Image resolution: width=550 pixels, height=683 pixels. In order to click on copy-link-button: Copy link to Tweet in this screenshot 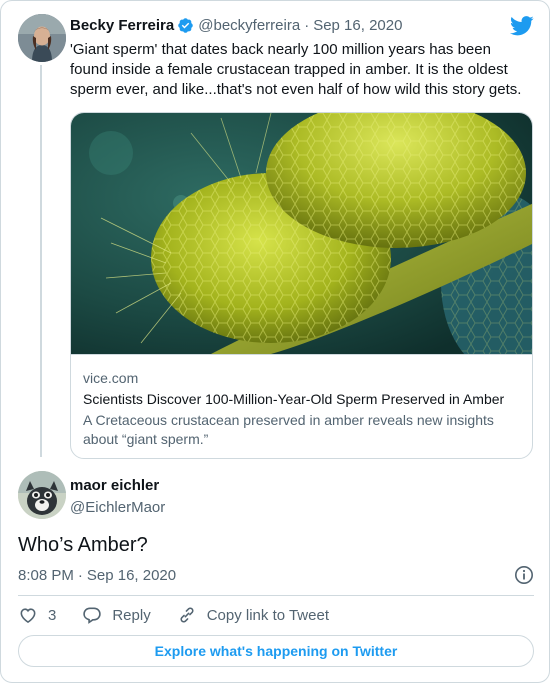, I will do `click(253, 615)`.